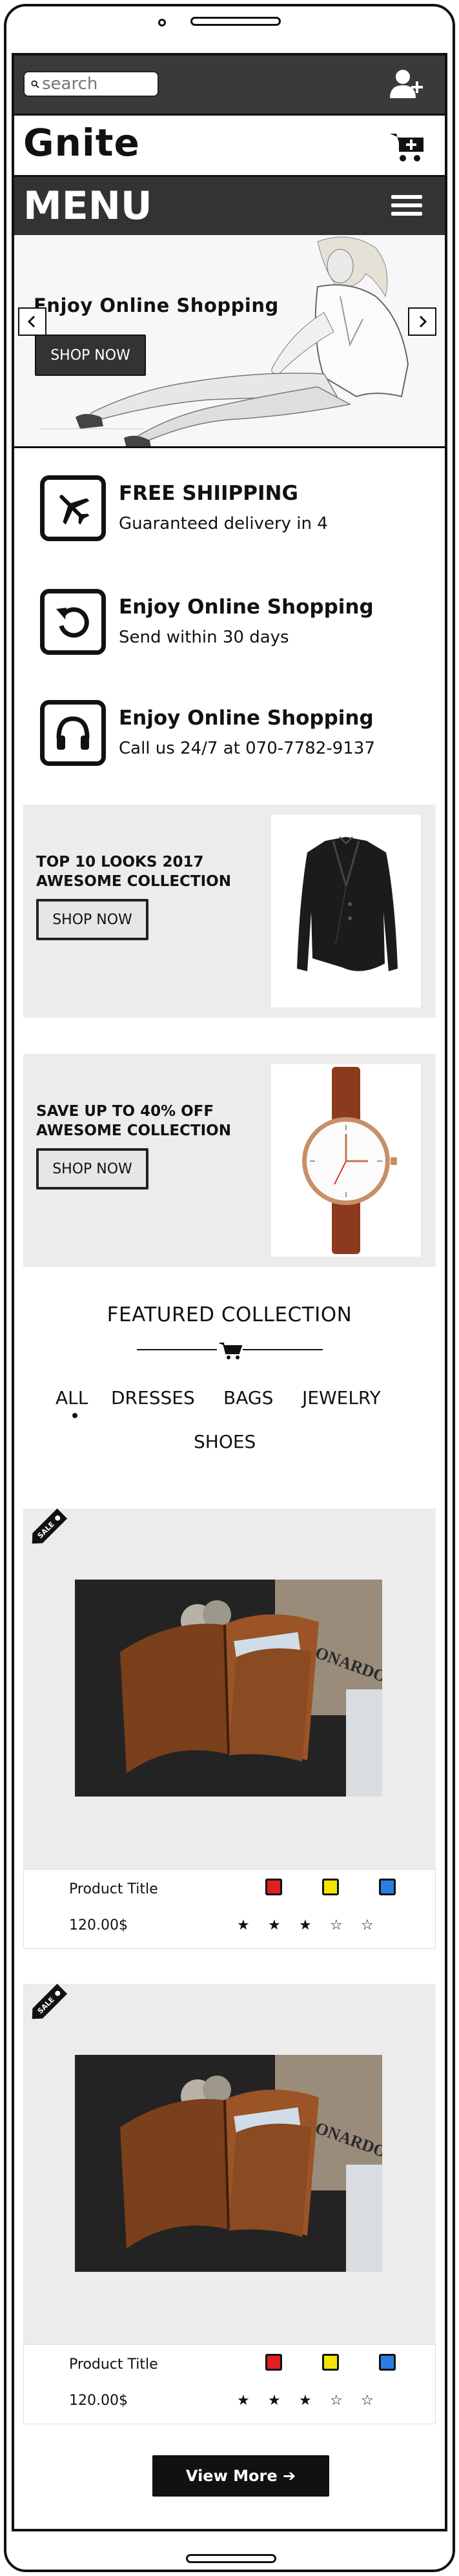 The image size is (459, 2576). What do you see at coordinates (235, 21) in the screenshot?
I see `speaker-slot` at bounding box center [235, 21].